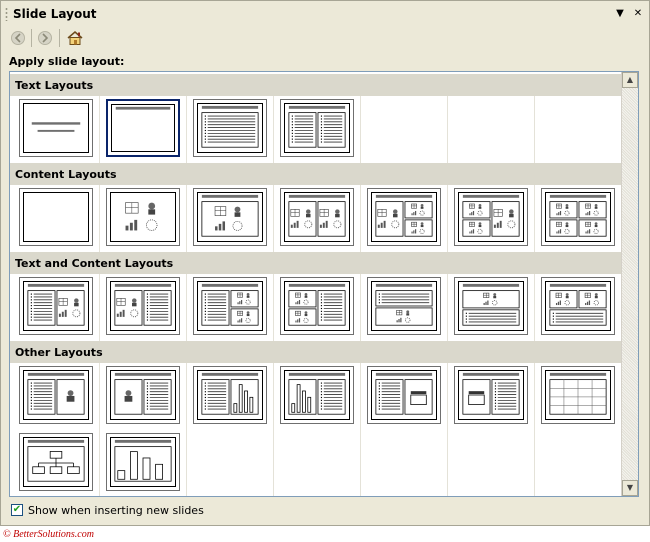 Image resolution: width=650 pixels, height=542 pixels. I want to click on layout-title-clip-art-and-text, so click(143, 395).